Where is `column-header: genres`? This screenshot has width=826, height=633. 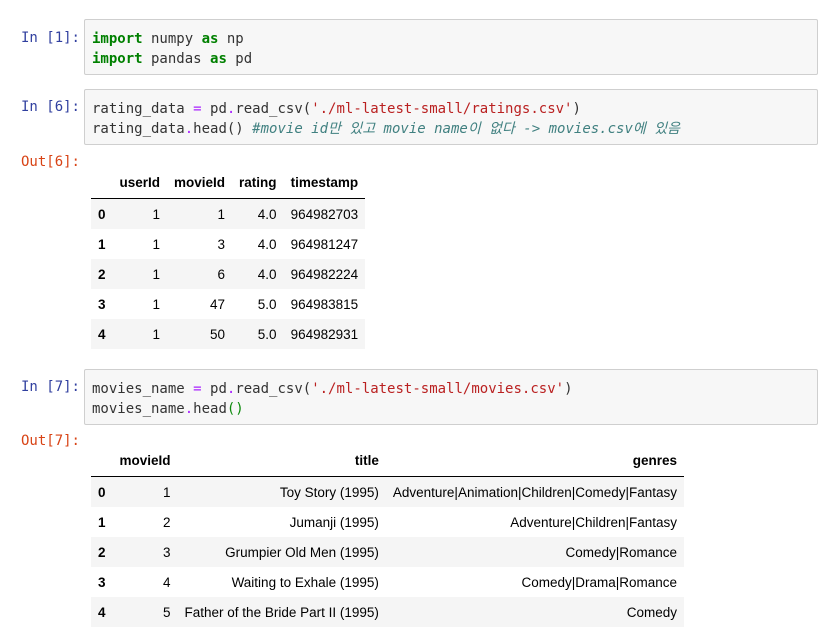 column-header: genres is located at coordinates (535, 461).